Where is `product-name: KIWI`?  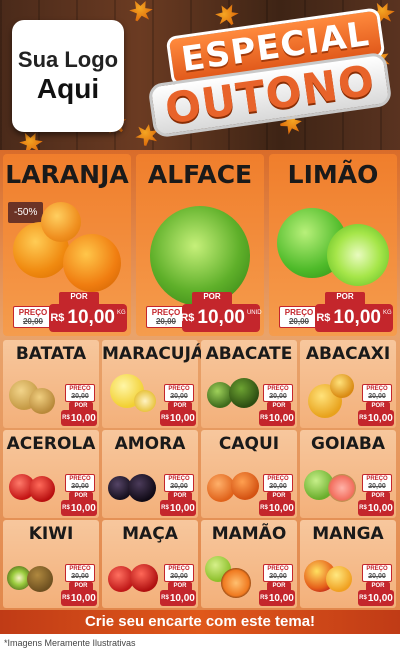
product-name: KIWI is located at coordinates (51, 534).